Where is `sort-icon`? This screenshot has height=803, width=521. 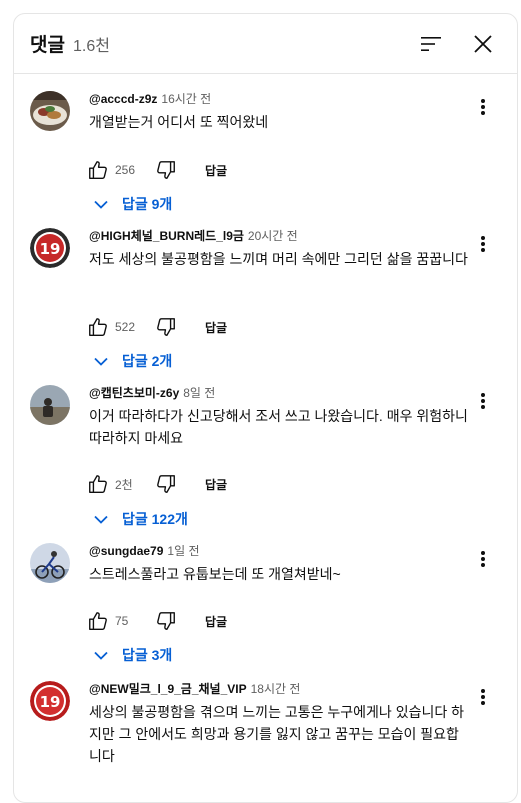 sort-icon is located at coordinates (431, 43).